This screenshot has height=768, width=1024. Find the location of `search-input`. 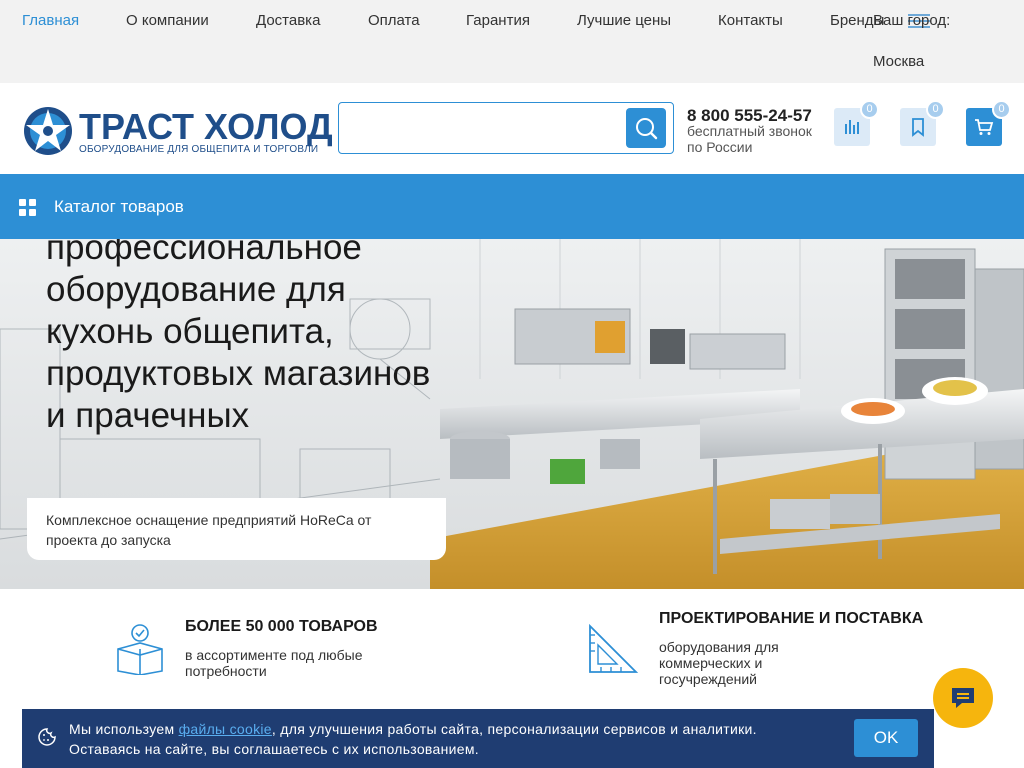

search-input is located at coordinates (482, 128).